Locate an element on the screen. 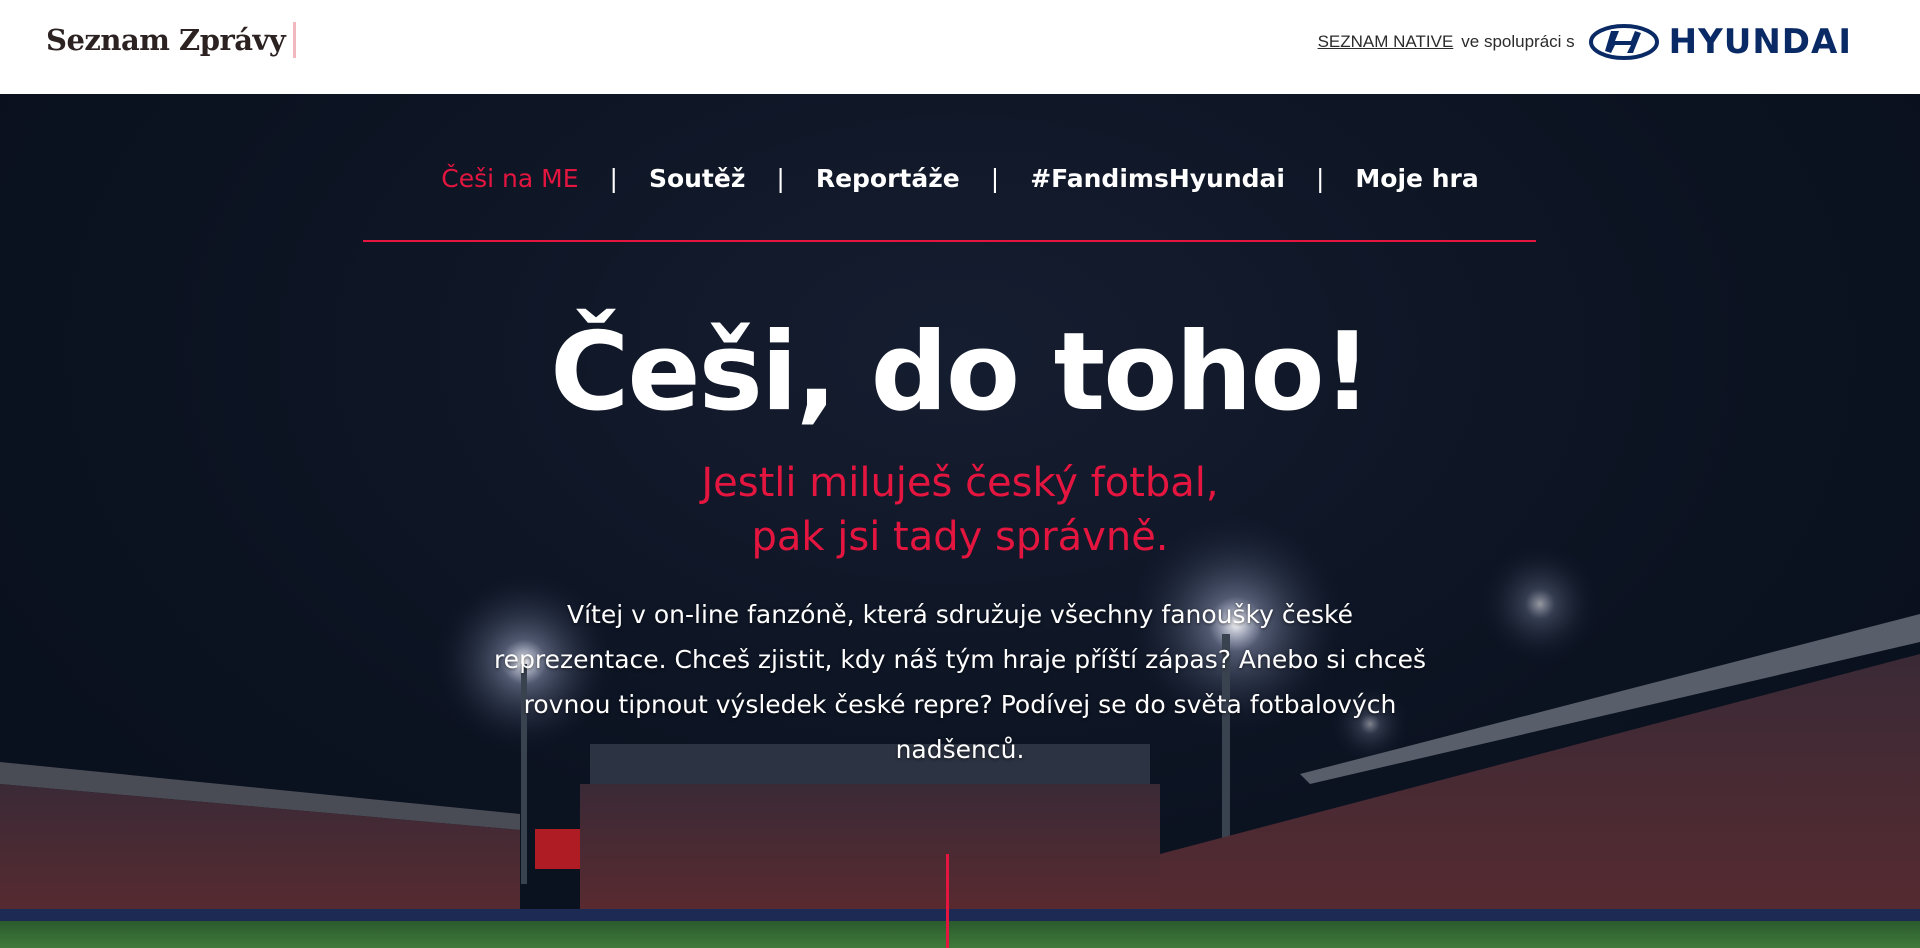 This screenshot has height=948, width=1920. nav-item-moje-hra: Moje hra is located at coordinates (1416, 178).